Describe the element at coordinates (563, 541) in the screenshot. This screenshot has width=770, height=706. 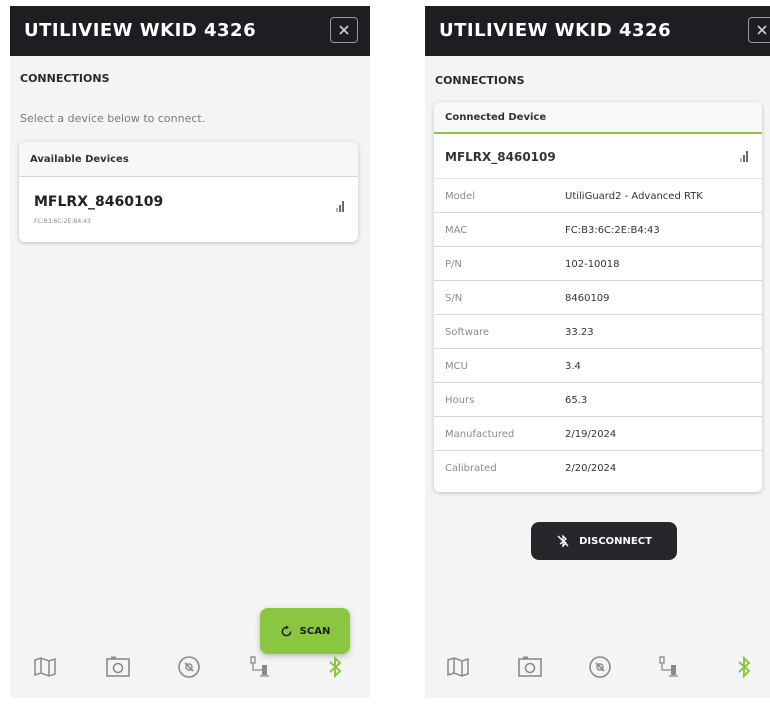
I see `bluetooth-off-icon` at that location.